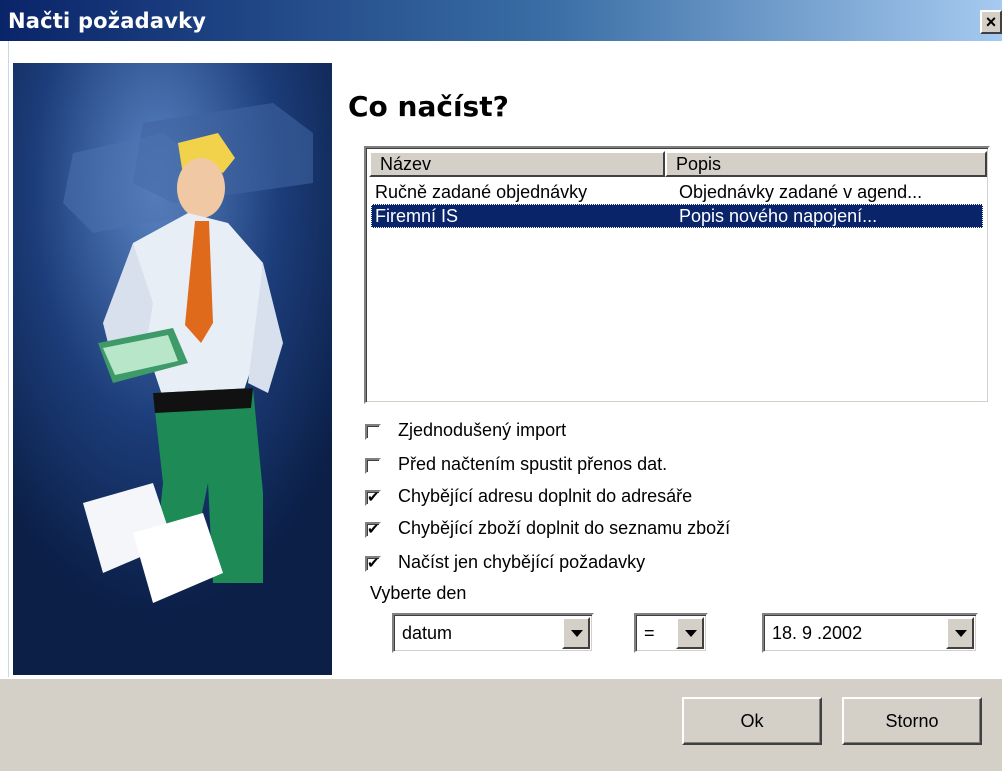  What do you see at coordinates (501, 20) in the screenshot?
I see `title-bar: Načti požadavky ×` at bounding box center [501, 20].